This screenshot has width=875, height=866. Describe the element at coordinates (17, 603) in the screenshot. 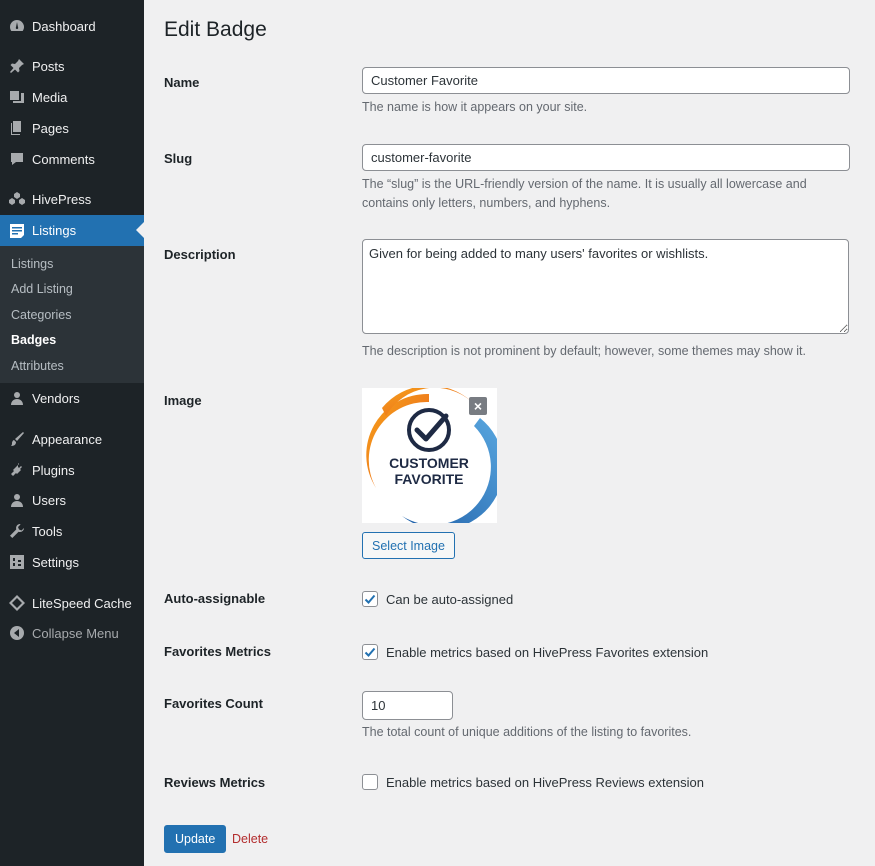

I see `diamond-icon` at that location.